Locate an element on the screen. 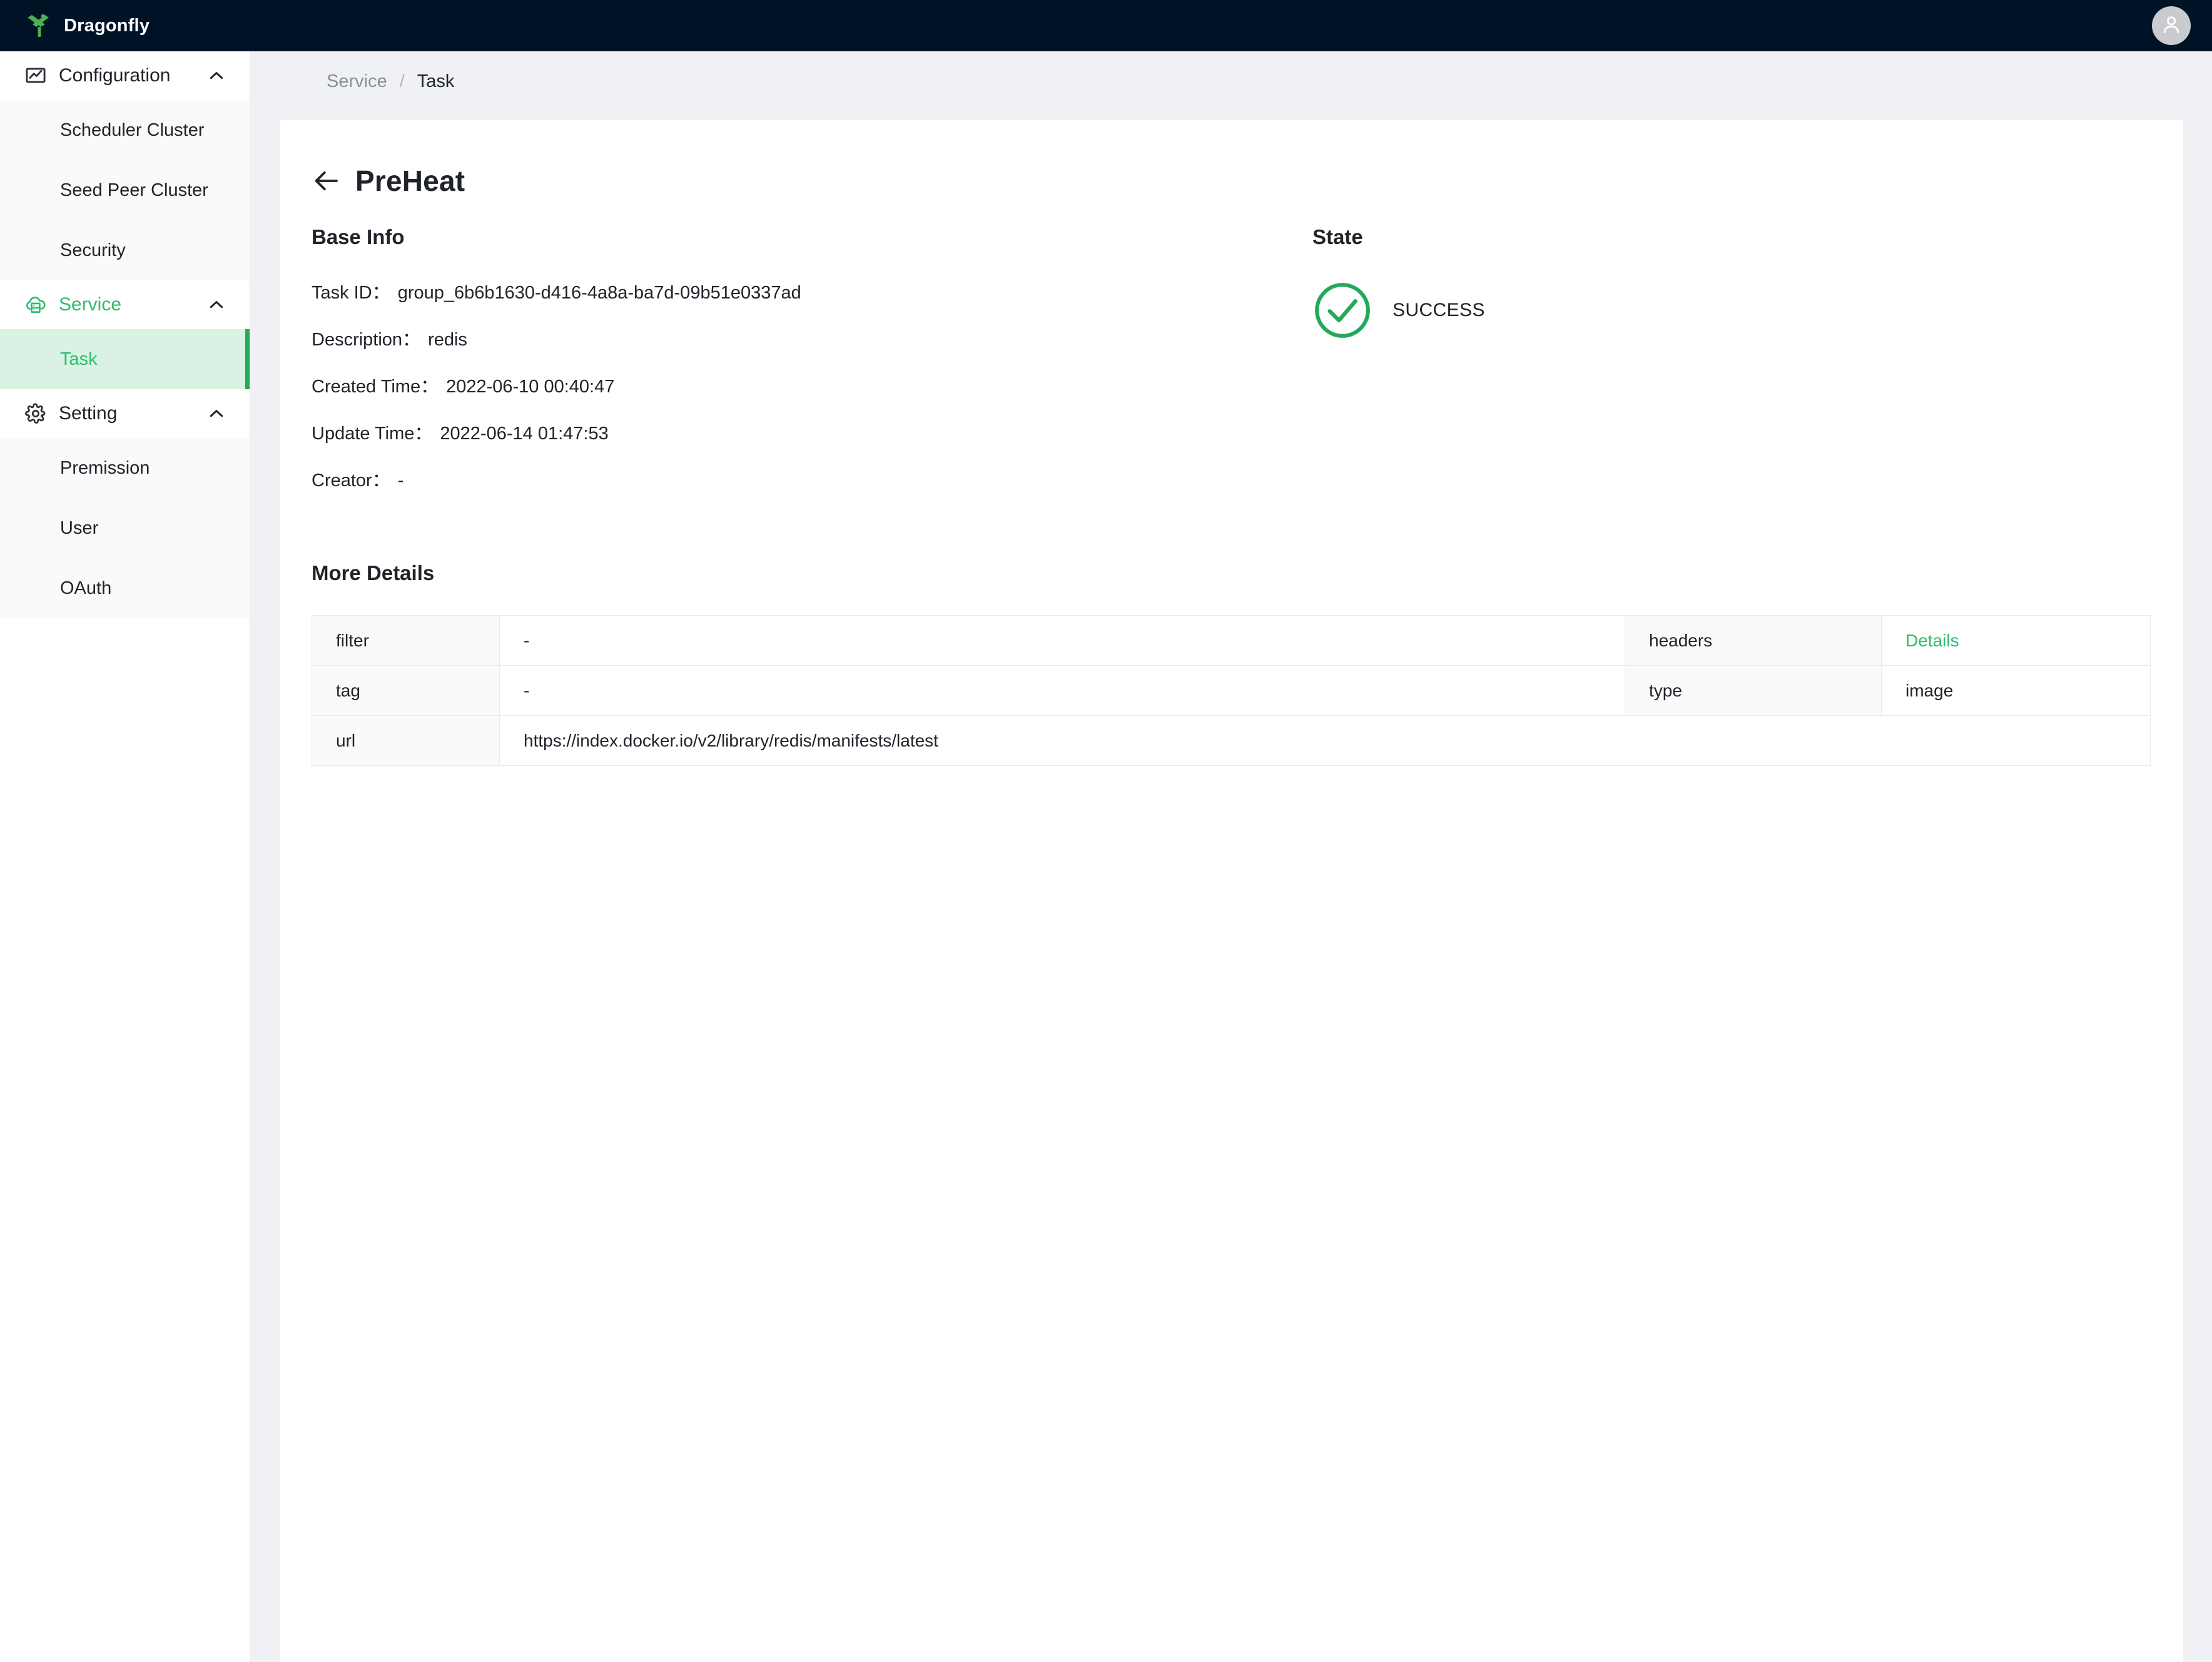 This screenshot has height=1662, width=2212. table-row: tag - type image is located at coordinates (1231, 690).